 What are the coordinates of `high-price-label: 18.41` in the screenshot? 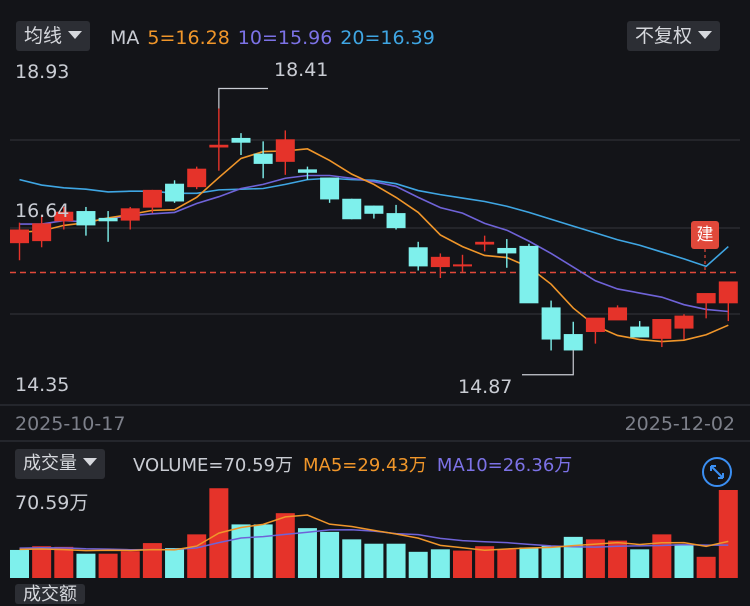 It's located at (301, 70).